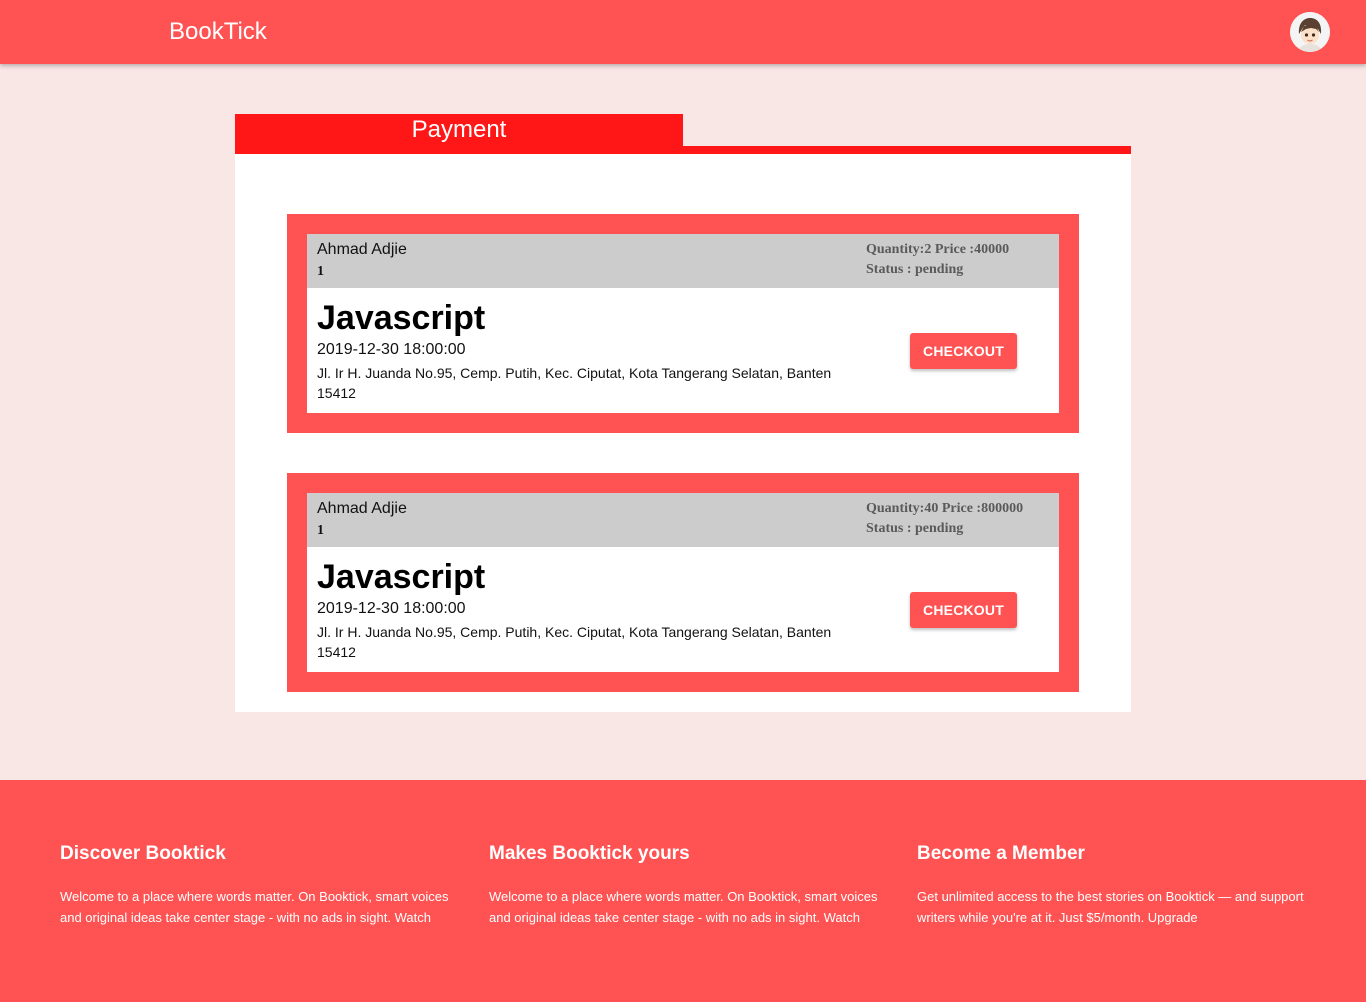  What do you see at coordinates (907, 150) in the screenshot?
I see `tab-underline` at bounding box center [907, 150].